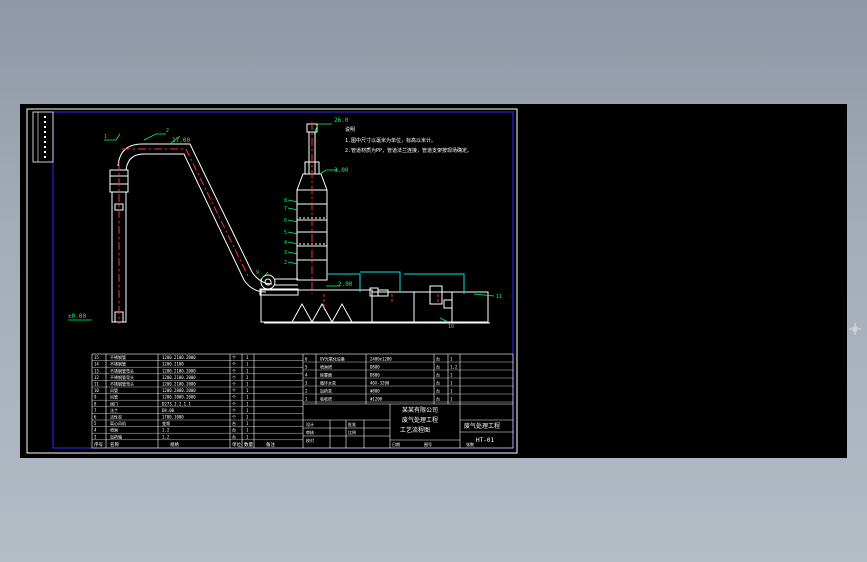 Image resolution: width=867 pixels, height=562 pixels. Describe the element at coordinates (185, 212) in the screenshot. I see `duct-centerline` at that location.